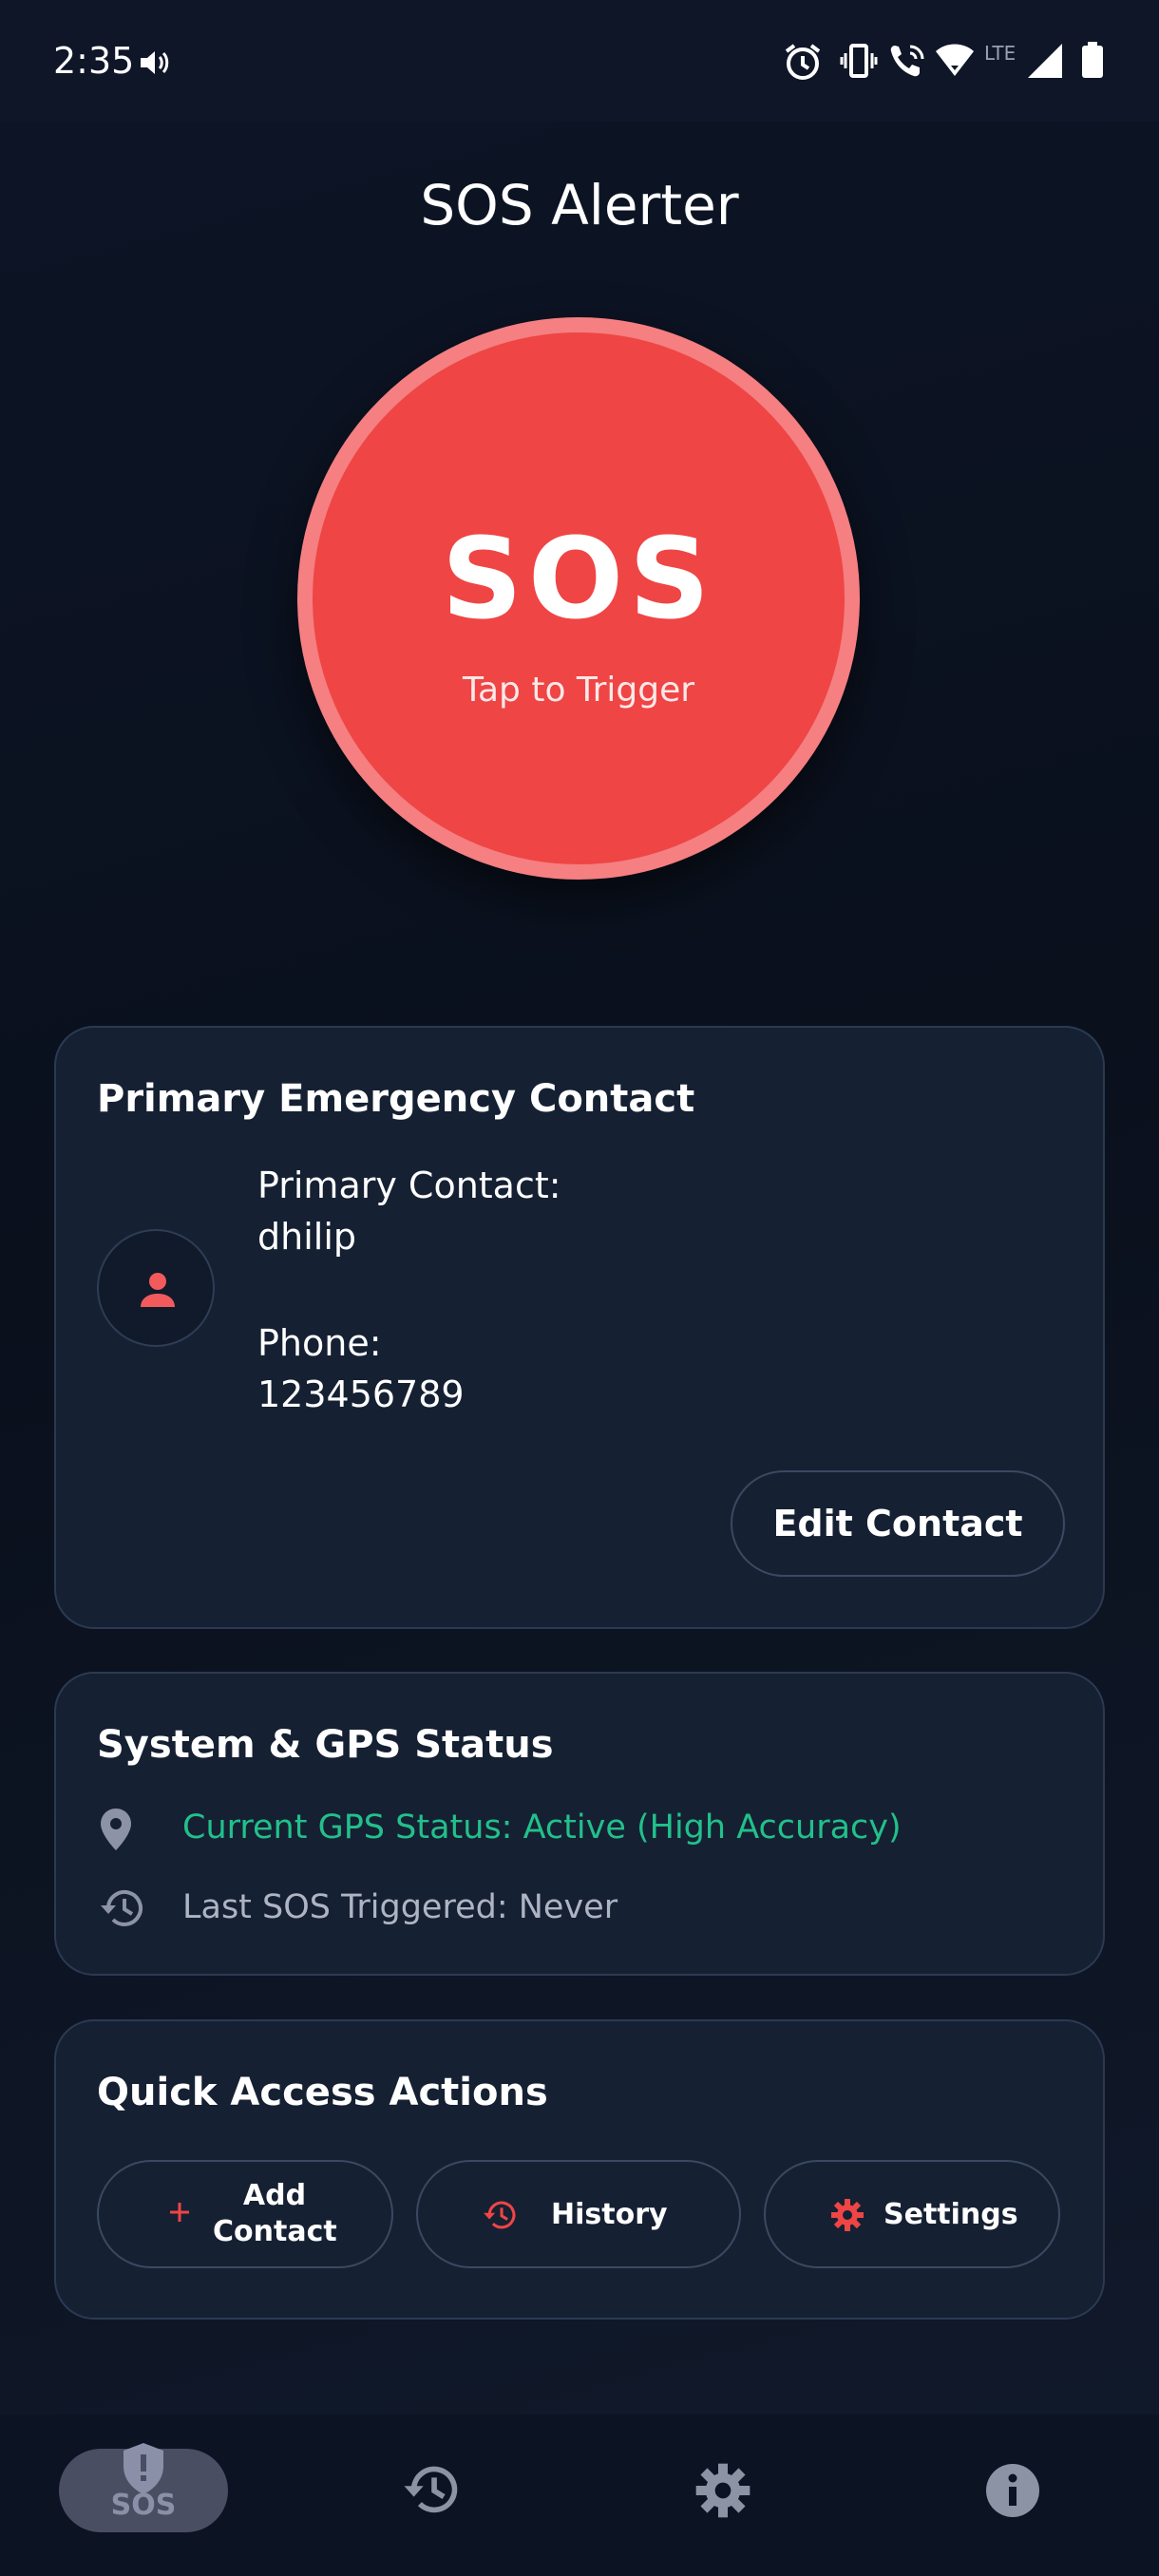  Describe the element at coordinates (951, 2214) in the screenshot. I see `settings-button-label: Settings` at that location.